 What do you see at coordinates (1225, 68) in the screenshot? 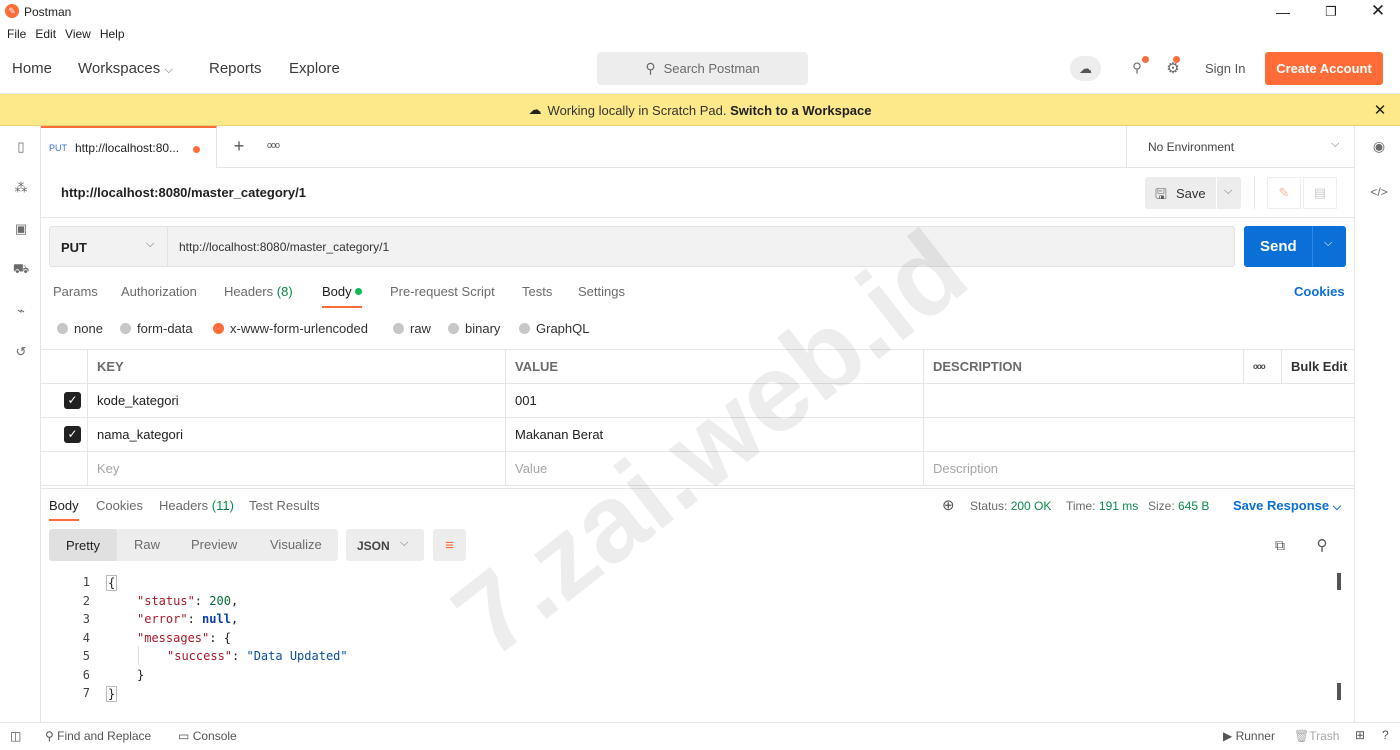
I see `sign-in-link: Sign In` at bounding box center [1225, 68].